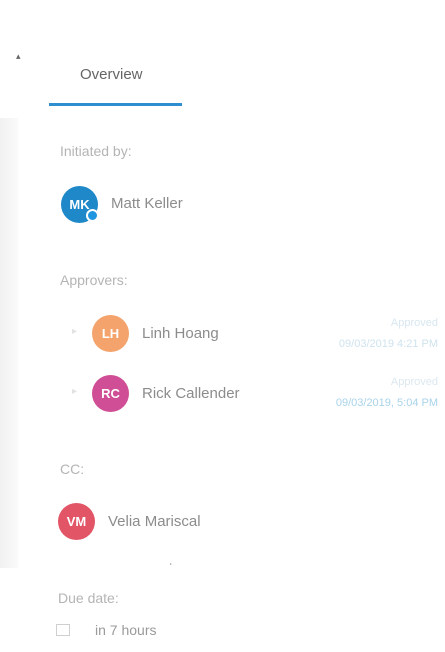  I want to click on due-date-checkbox, so click(63, 630).